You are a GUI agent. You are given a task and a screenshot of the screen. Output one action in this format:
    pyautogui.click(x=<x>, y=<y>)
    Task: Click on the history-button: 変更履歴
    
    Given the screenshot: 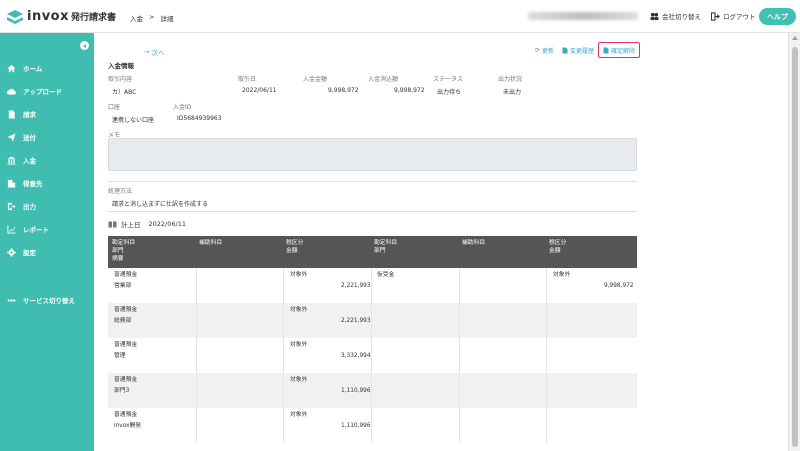 What is the action you would take?
    pyautogui.click(x=578, y=50)
    